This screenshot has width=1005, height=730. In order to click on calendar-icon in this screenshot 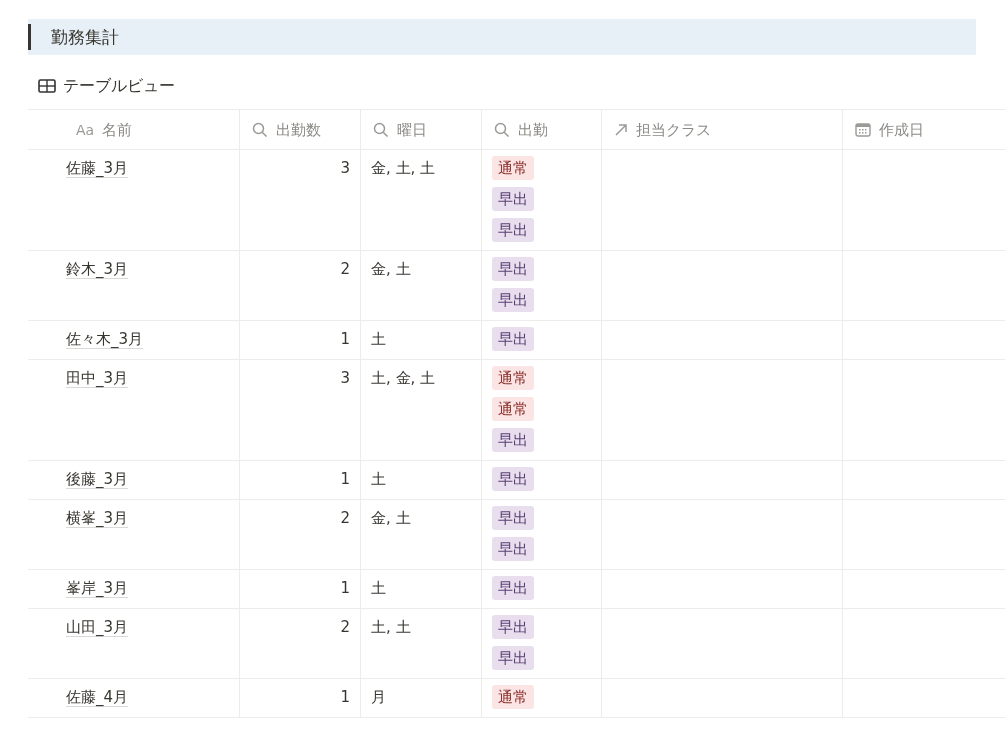, I will do `click(863, 129)`.